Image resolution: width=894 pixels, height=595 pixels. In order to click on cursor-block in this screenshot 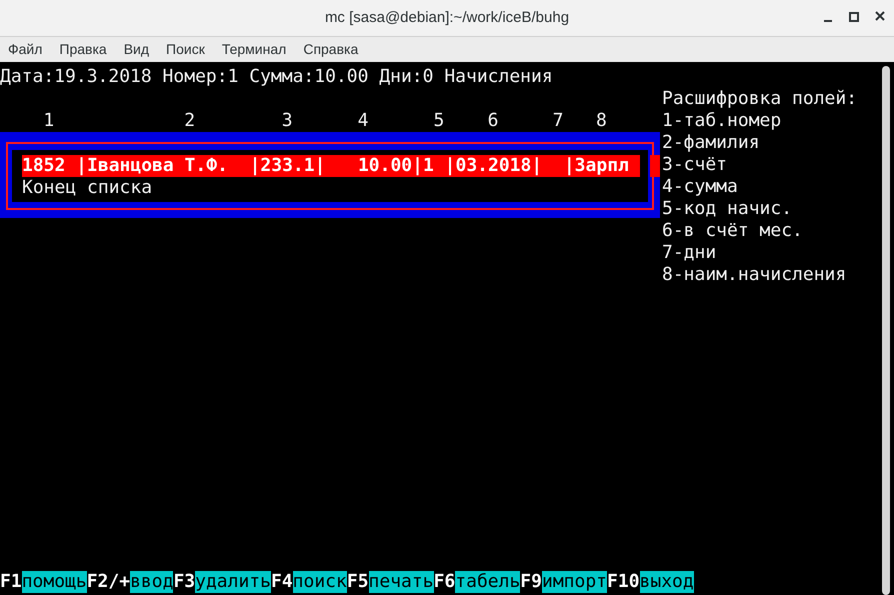, I will do `click(655, 166)`.